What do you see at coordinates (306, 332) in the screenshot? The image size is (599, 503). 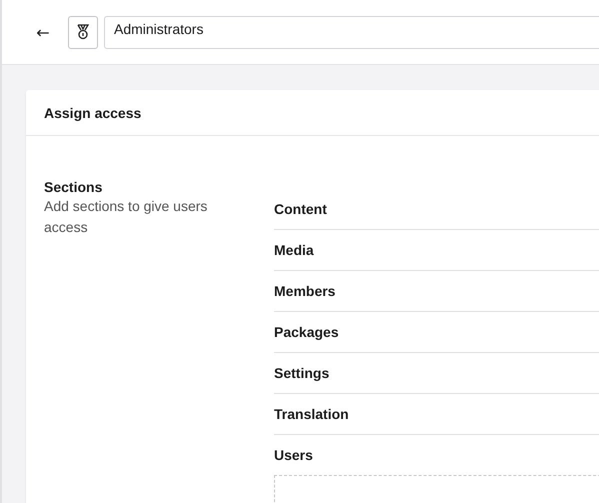 I see `section-name: Packages` at bounding box center [306, 332].